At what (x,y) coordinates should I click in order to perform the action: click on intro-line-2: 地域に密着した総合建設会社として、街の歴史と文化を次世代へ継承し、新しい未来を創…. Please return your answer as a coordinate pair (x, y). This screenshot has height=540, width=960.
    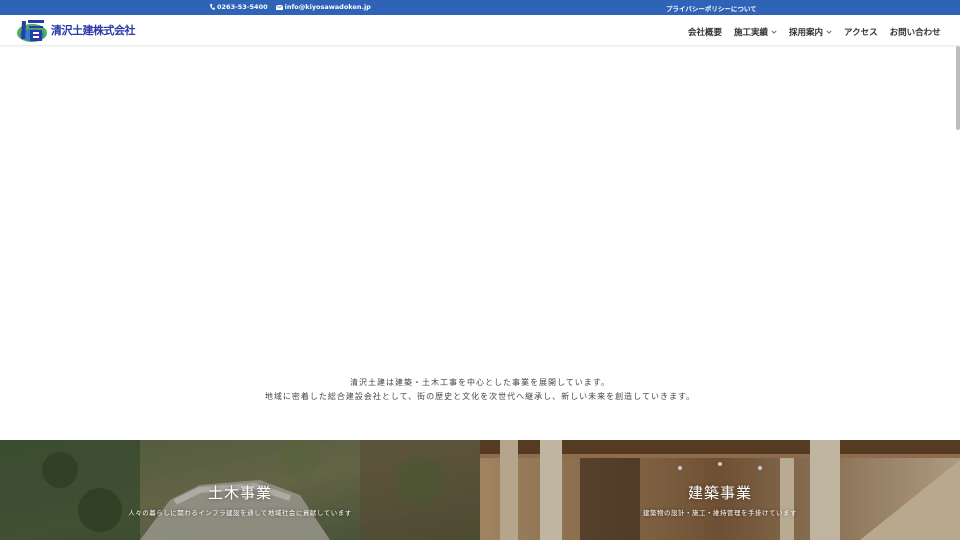
    Looking at the image, I should click on (480, 396).